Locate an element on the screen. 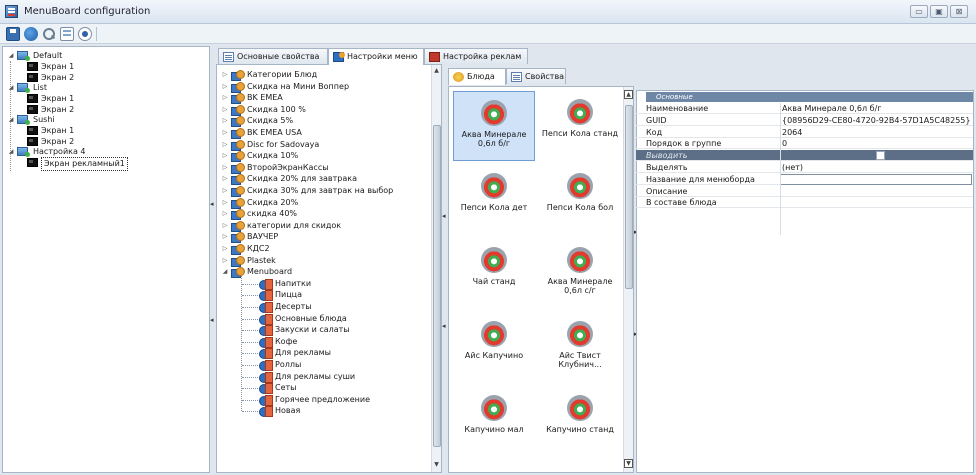  category-item: ▷ Скидка 30% для завтрак на выбор is located at coordinates (323, 191).